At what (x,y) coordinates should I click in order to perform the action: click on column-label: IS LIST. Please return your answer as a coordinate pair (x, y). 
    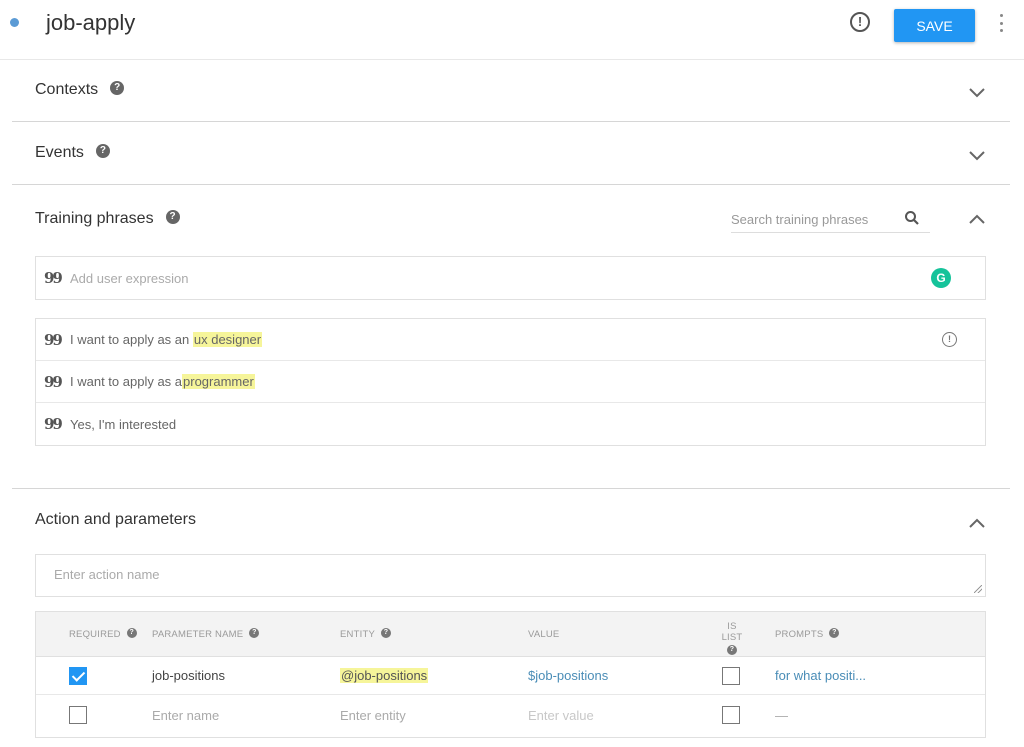
    Looking at the image, I should click on (732, 632).